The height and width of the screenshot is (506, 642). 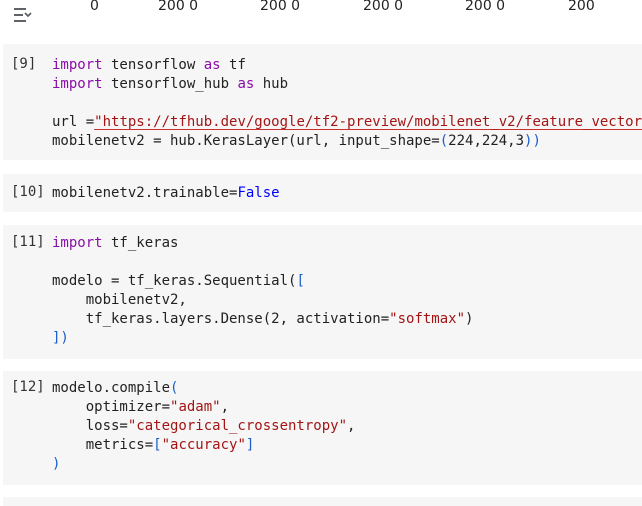 I want to click on code-line: ), so click(x=56, y=464).